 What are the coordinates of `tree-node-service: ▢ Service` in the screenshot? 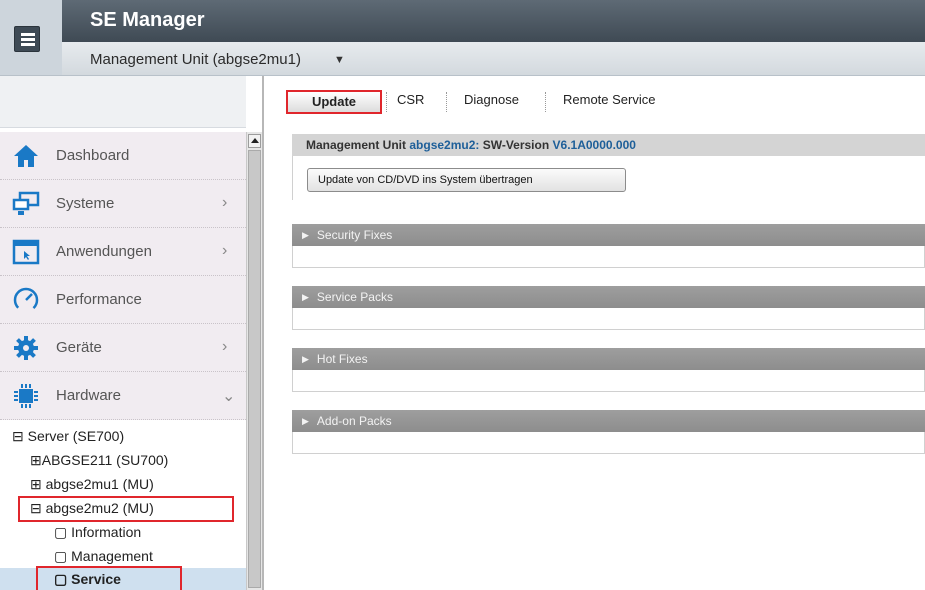 It's located at (87, 579).